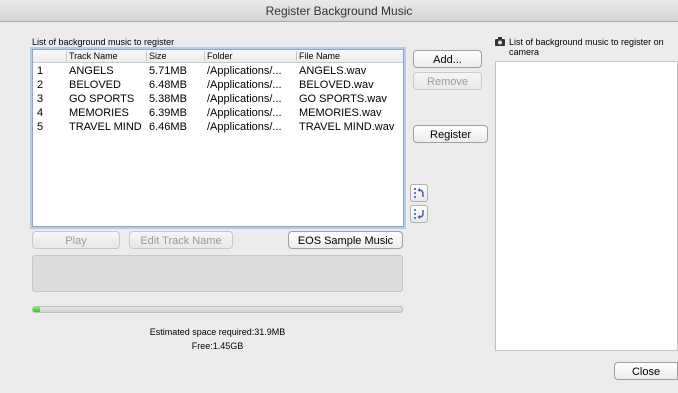  What do you see at coordinates (91, 71) in the screenshot?
I see `track-name: ANGELS` at bounding box center [91, 71].